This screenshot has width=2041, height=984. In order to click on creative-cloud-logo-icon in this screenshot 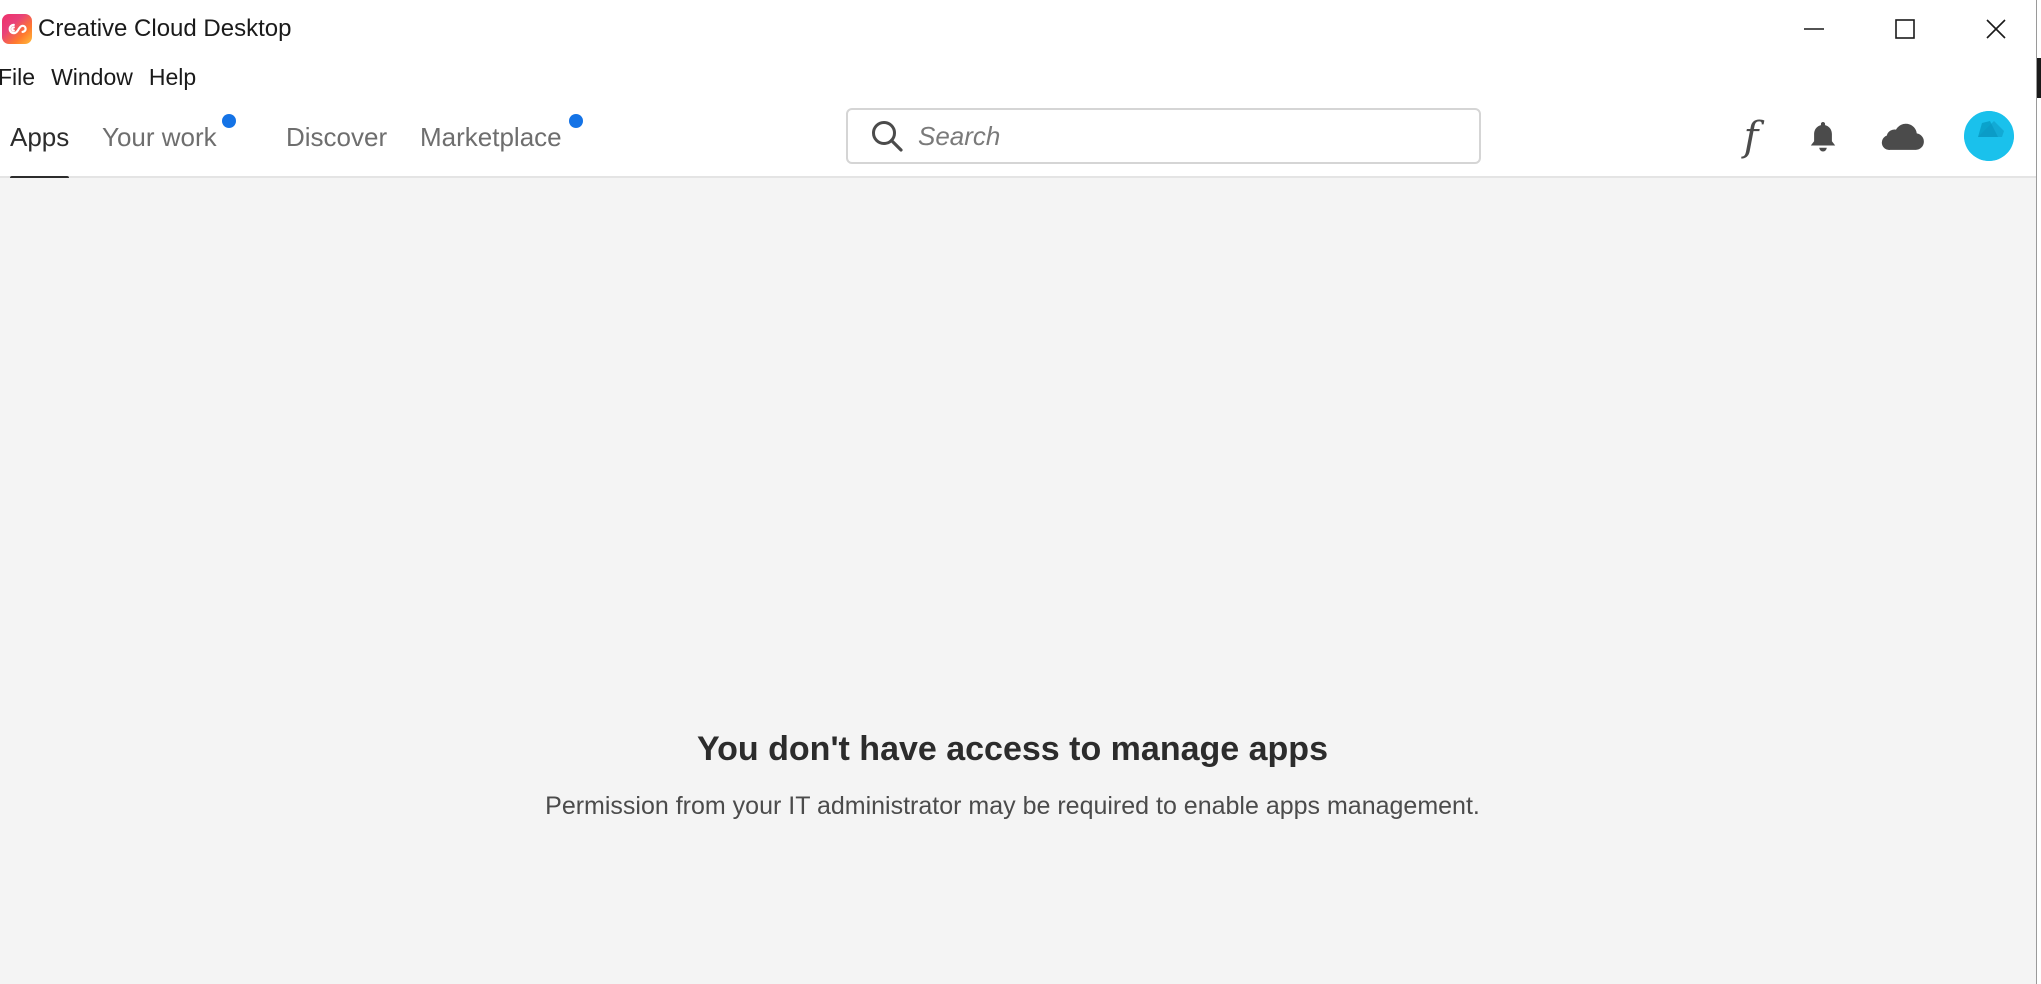, I will do `click(17, 29)`.